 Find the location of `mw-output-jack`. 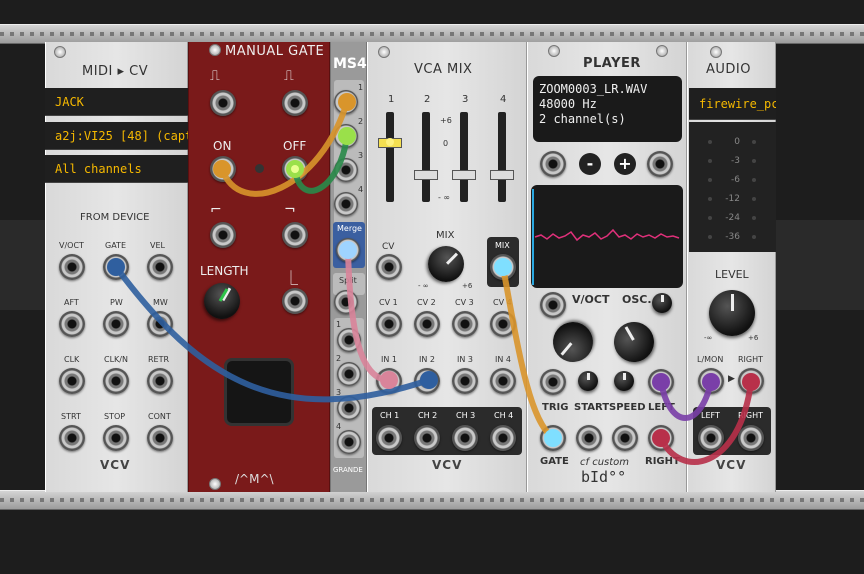

mw-output-jack is located at coordinates (160, 324).